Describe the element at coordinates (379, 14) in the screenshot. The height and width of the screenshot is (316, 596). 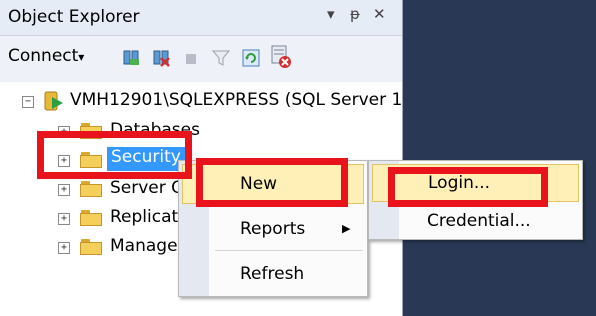
I see `close-icon: ✕` at that location.